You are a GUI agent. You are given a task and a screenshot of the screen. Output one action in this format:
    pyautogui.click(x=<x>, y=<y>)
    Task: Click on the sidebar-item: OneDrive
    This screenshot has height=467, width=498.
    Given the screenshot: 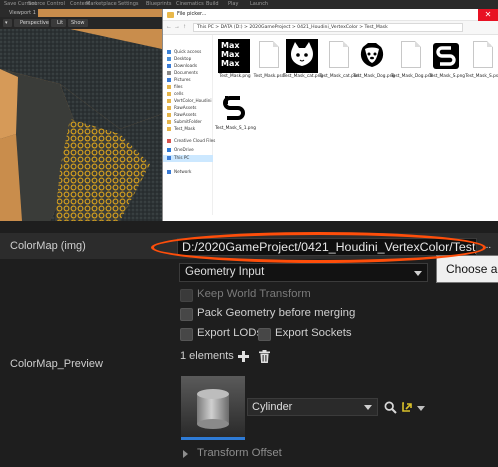 What is the action you would take?
    pyautogui.click(x=180, y=150)
    